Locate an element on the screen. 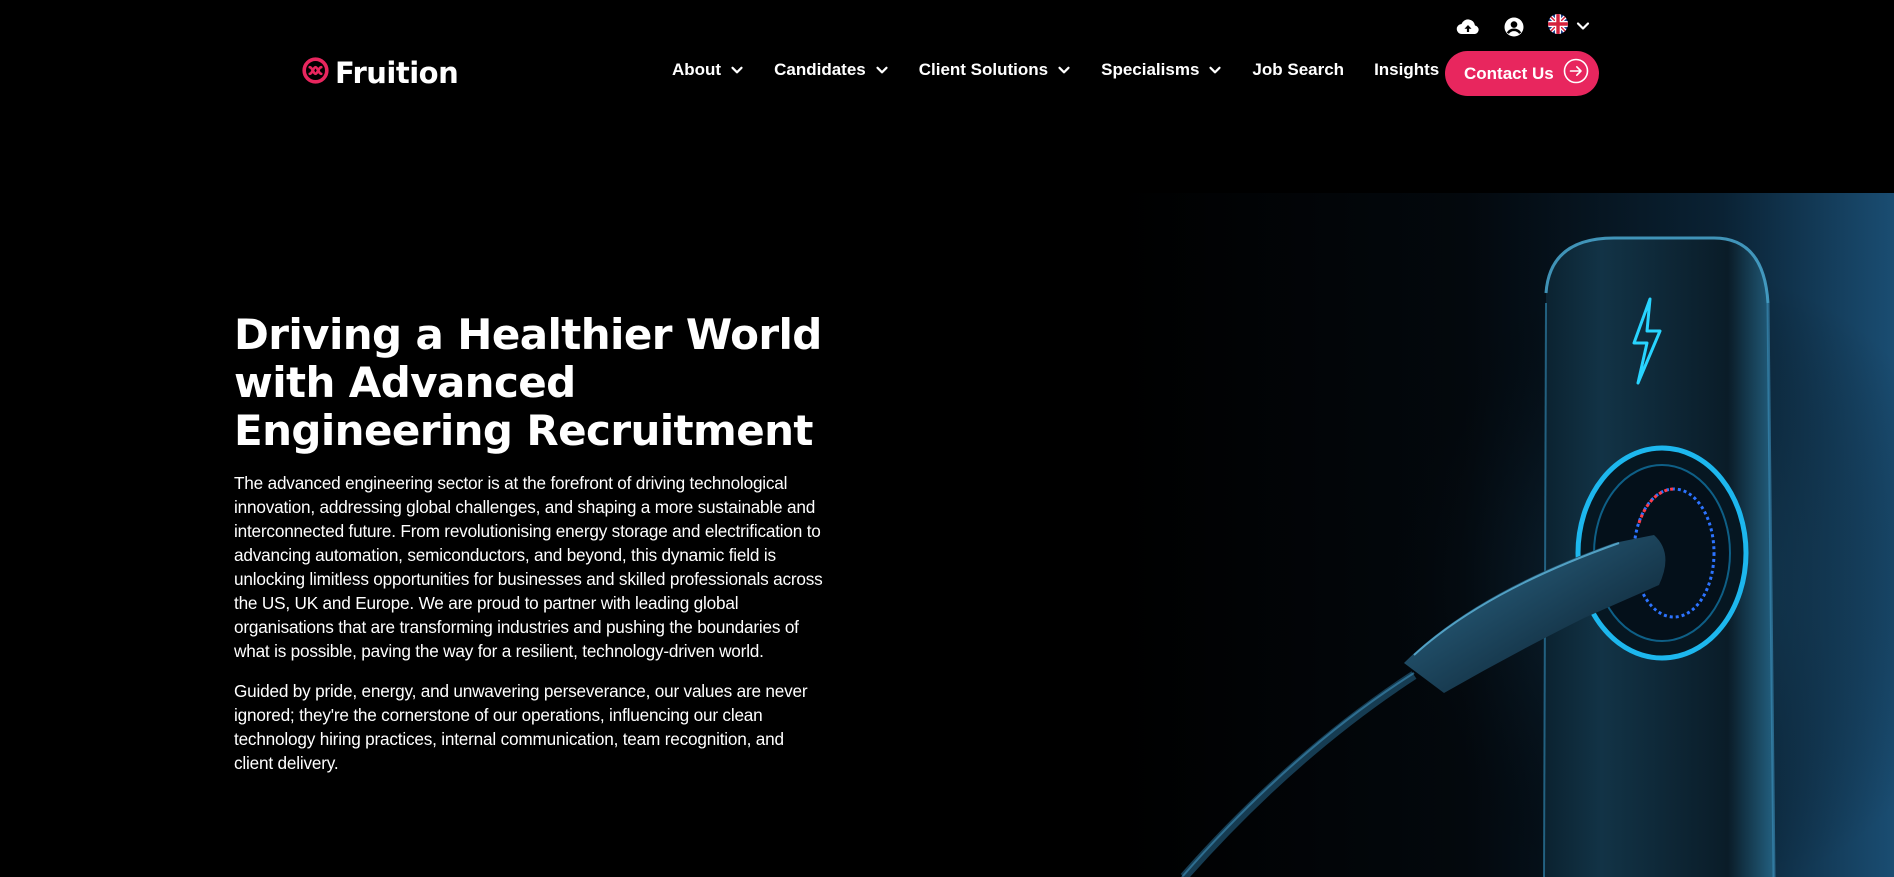 This screenshot has height=877, width=1894. nav-item-client-solutions: Client Solutions is located at coordinates (995, 70).